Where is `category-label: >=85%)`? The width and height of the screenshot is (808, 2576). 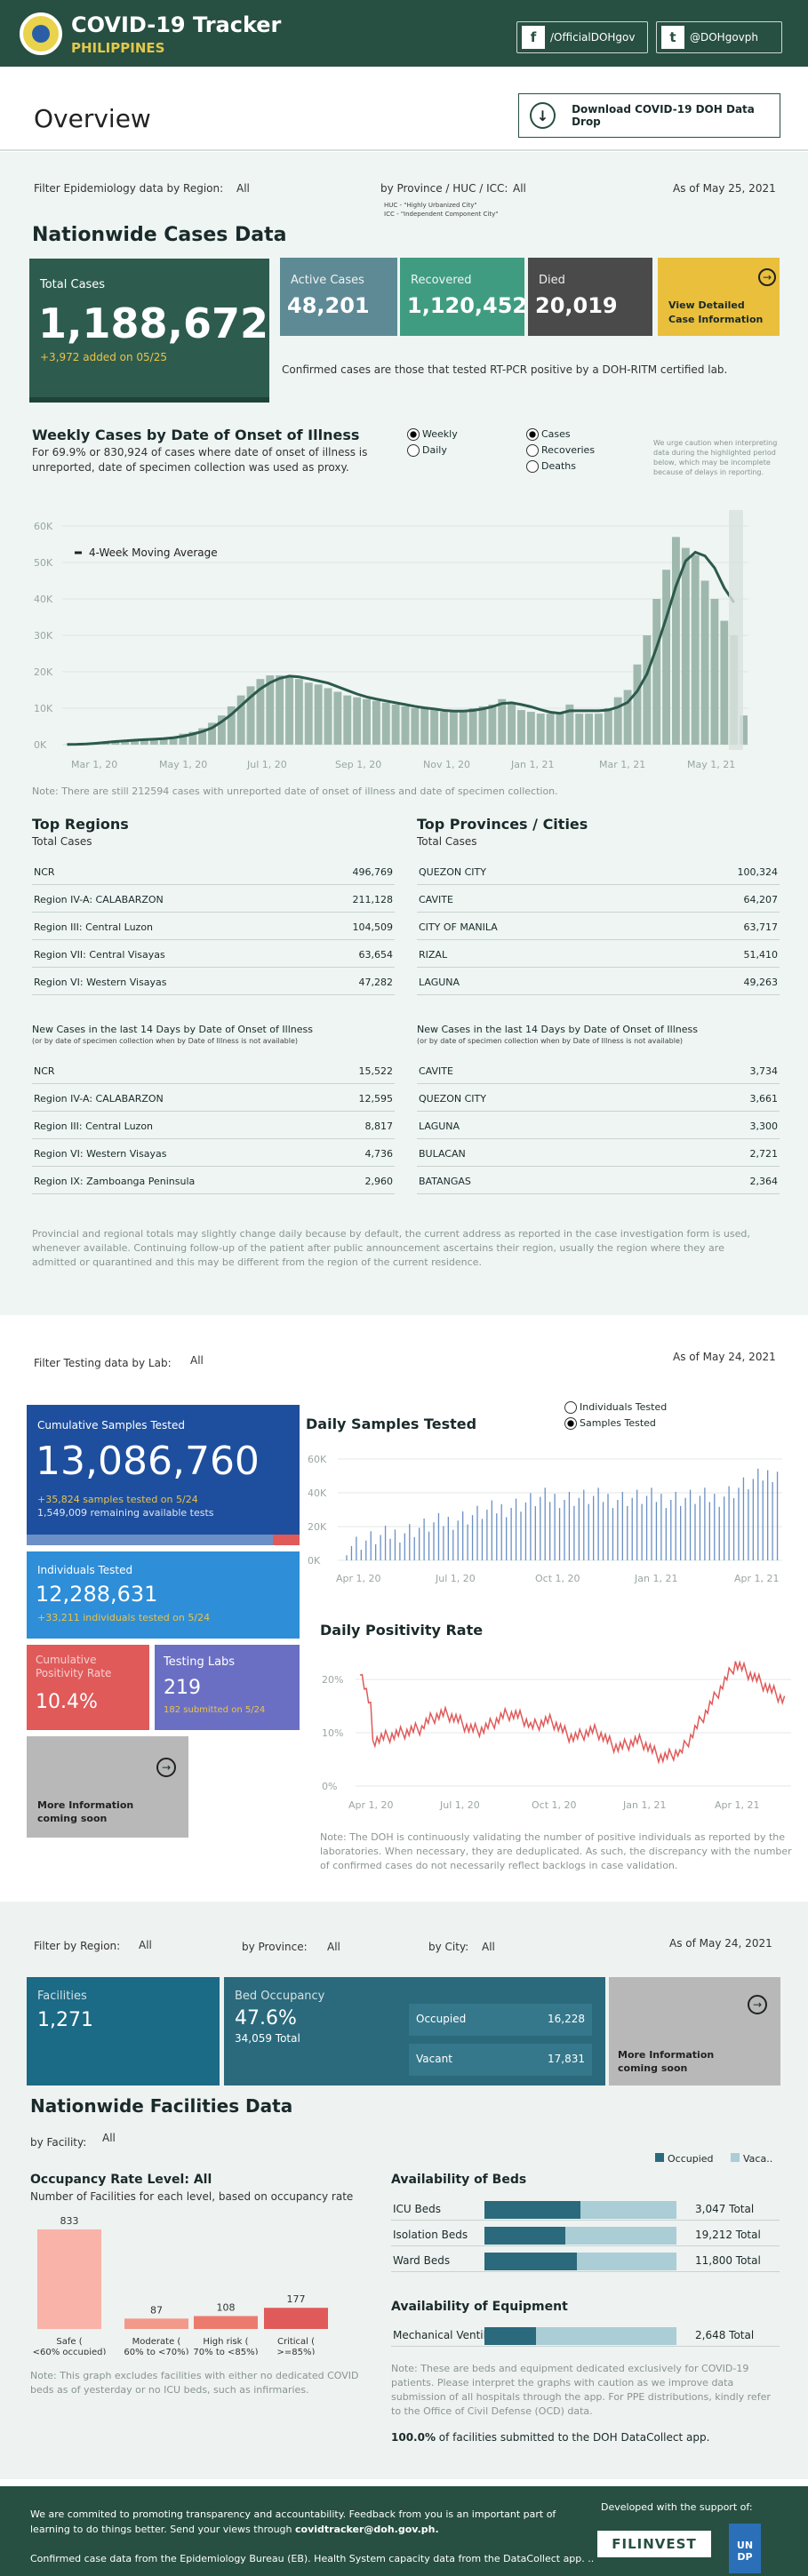
category-label: >=85%) is located at coordinates (296, 2351).